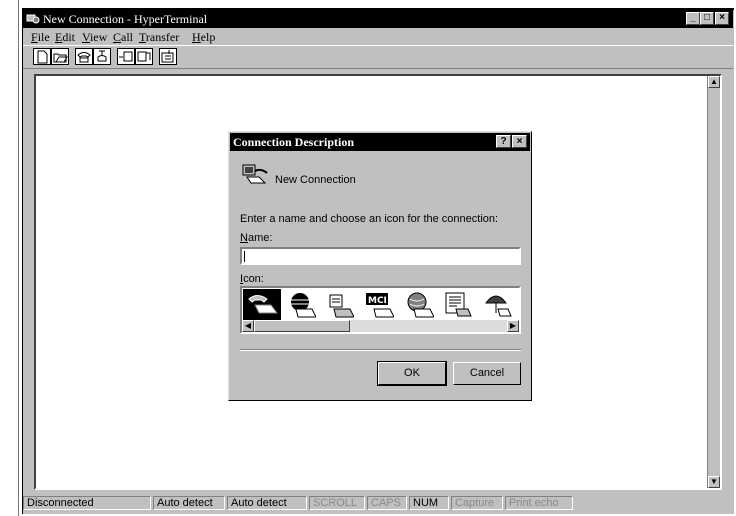 The width and height of the screenshot is (736, 516). What do you see at coordinates (65, 37) in the screenshot?
I see `menu-edit: Edit` at bounding box center [65, 37].